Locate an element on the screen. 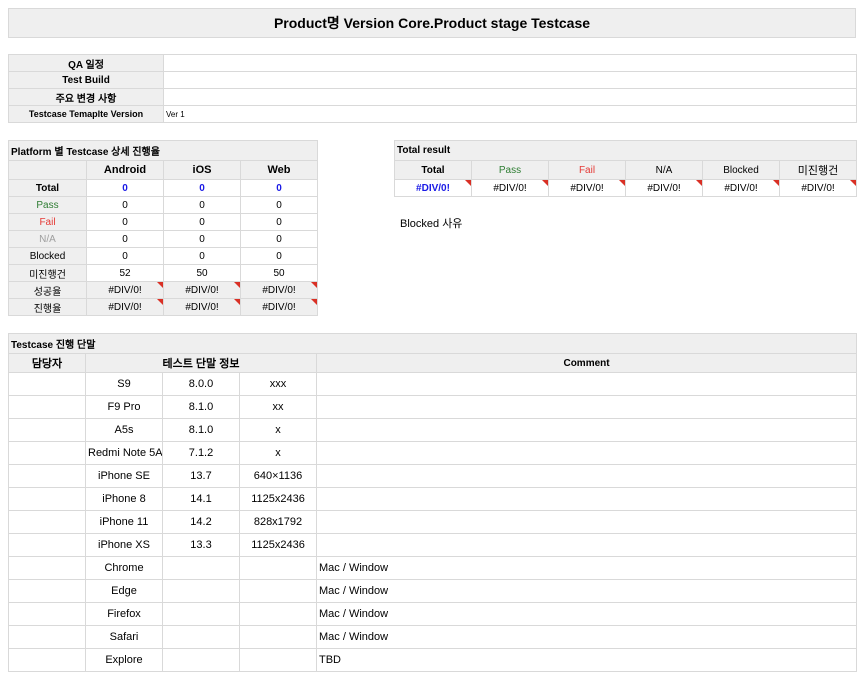 Image resolution: width=866 pixels, height=680 pixels. device-res-cell: 828x1792 is located at coordinates (278, 522).